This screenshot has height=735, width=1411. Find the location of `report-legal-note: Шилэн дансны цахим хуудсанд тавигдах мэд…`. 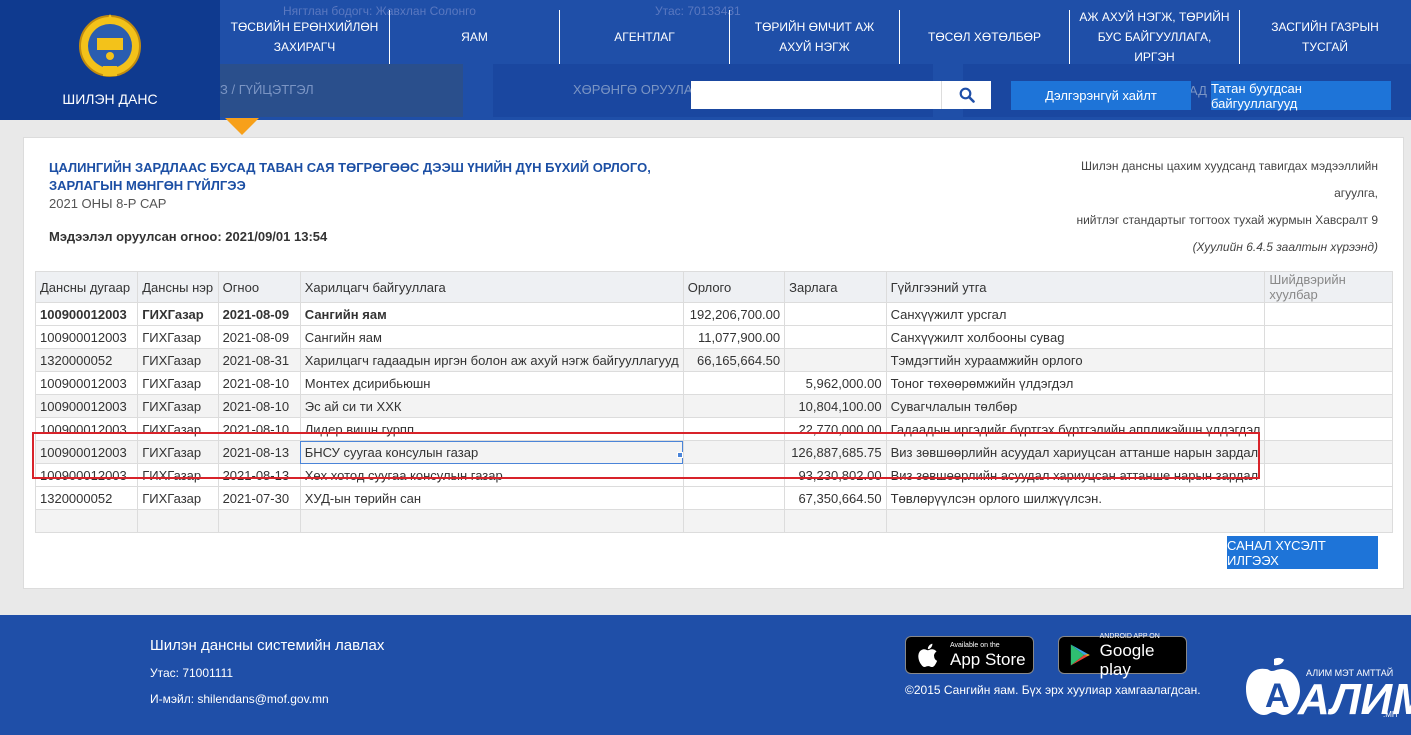

report-legal-note: Шилэн дансны цахим хуудсанд тавигдах мэд… is located at coordinates (1208, 207).